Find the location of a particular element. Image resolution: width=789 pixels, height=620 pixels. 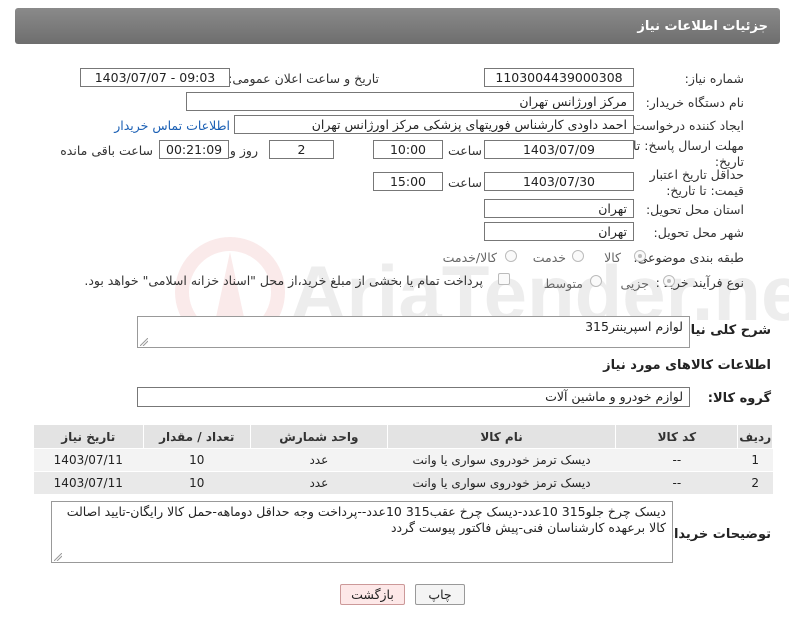

col-qty-header: تعداد / مقدار is located at coordinates (196, 436).